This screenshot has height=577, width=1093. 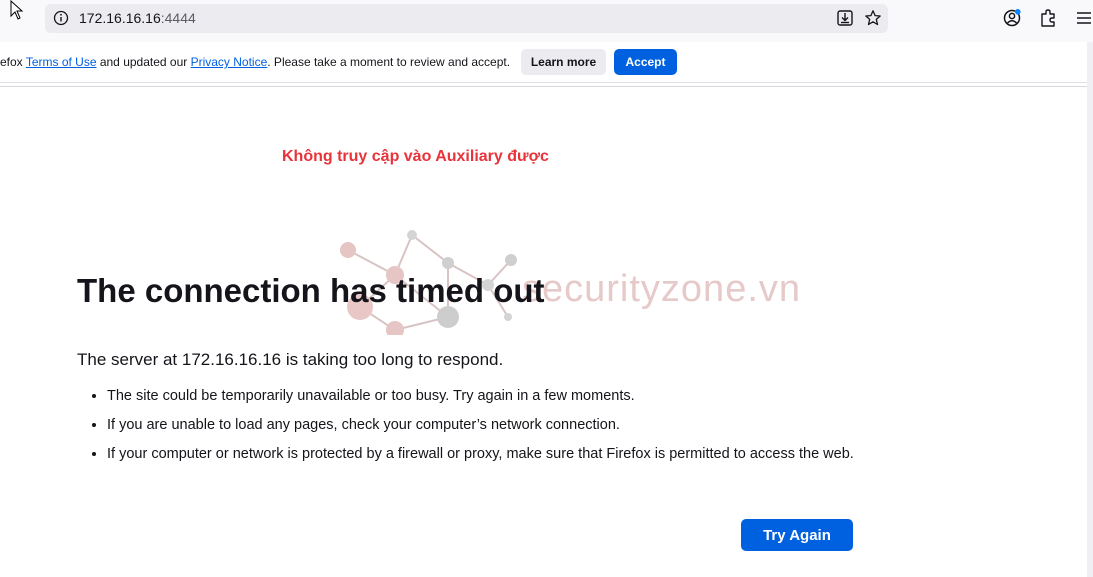 What do you see at coordinates (563, 62) in the screenshot?
I see `learn-more-button: Learn more` at bounding box center [563, 62].